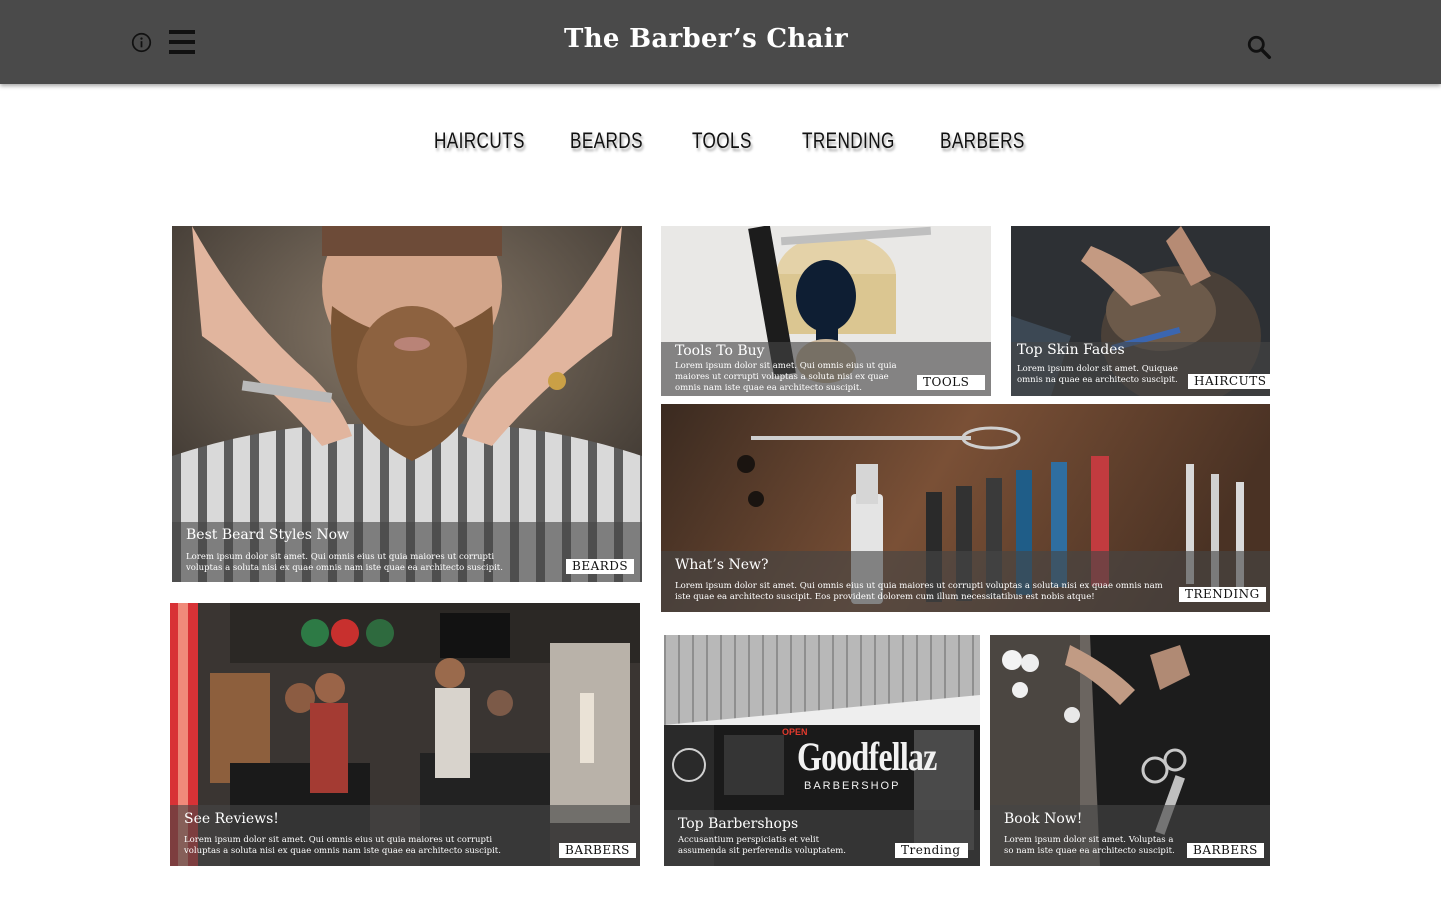 The height and width of the screenshot is (916, 1441). What do you see at coordinates (867, 756) in the screenshot?
I see `shop-sign-text: Goodfellaz` at bounding box center [867, 756].